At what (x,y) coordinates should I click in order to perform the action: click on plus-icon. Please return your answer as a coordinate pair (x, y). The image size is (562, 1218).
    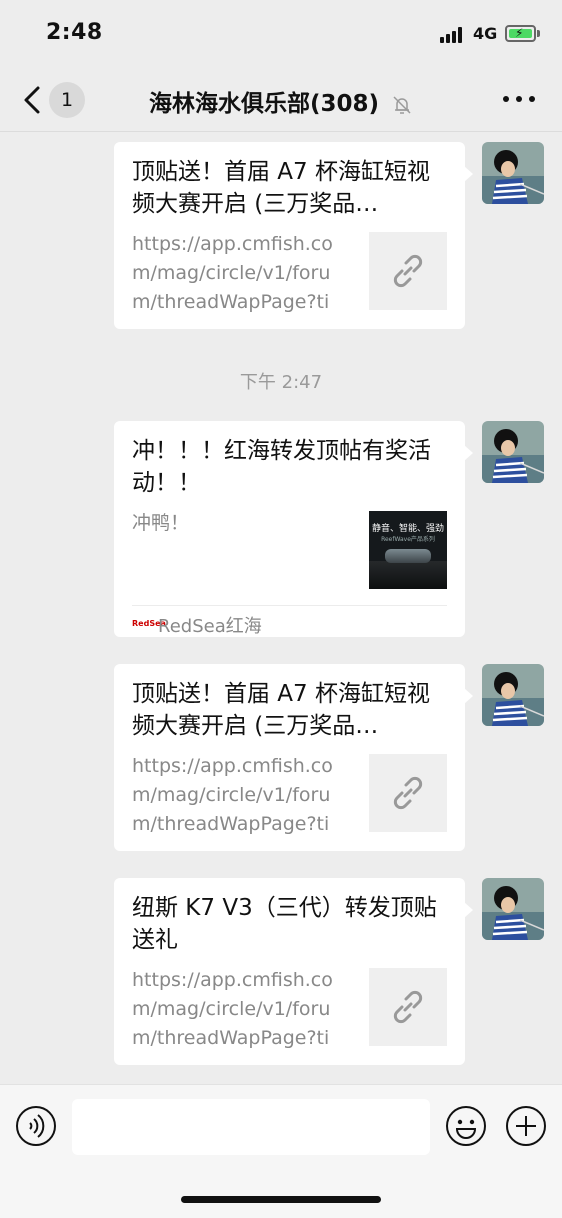
    Looking at the image, I should click on (526, 1126).